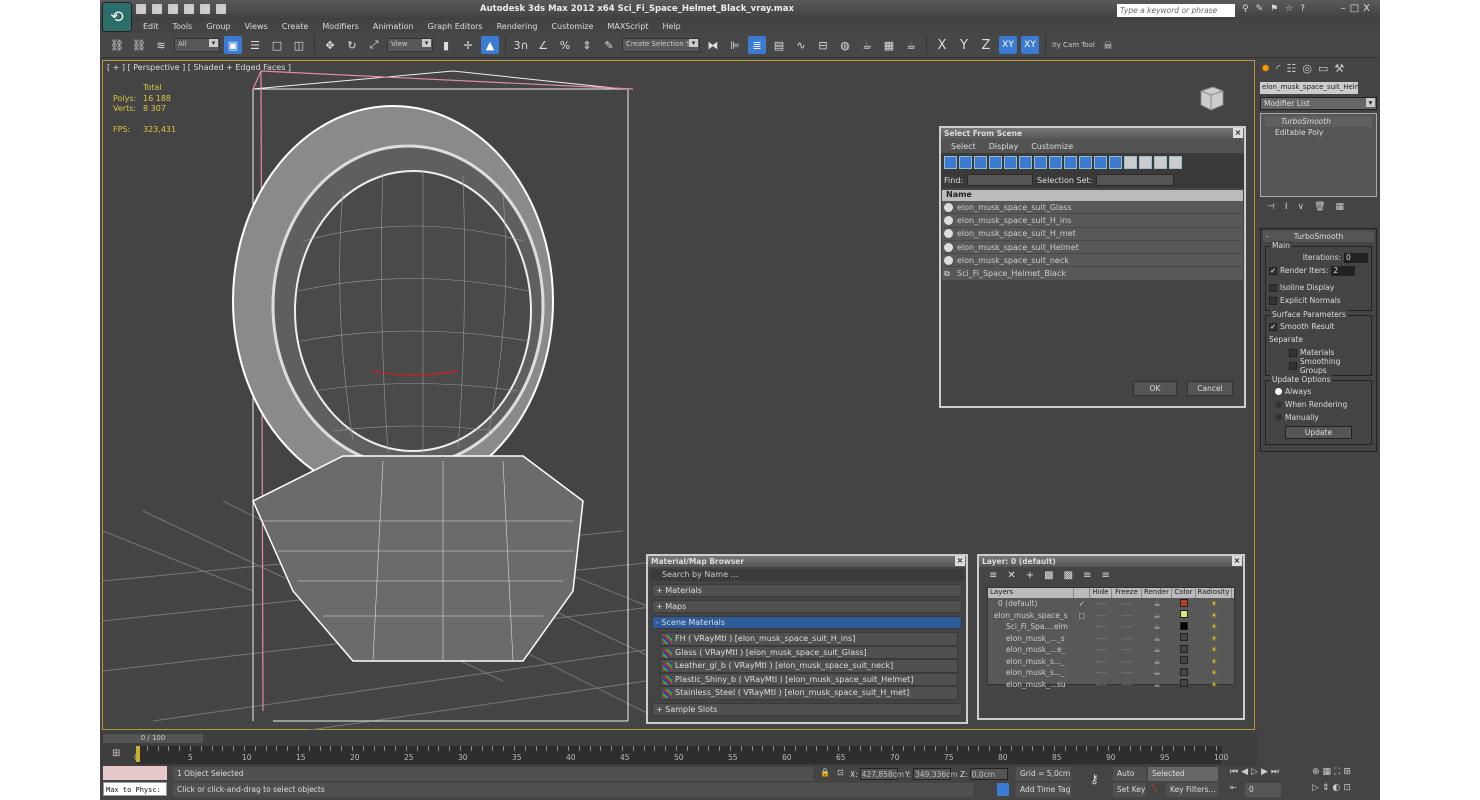 The height and width of the screenshot is (800, 1480). I want to click on auto-key-button: Auto Key, so click(1129, 779).